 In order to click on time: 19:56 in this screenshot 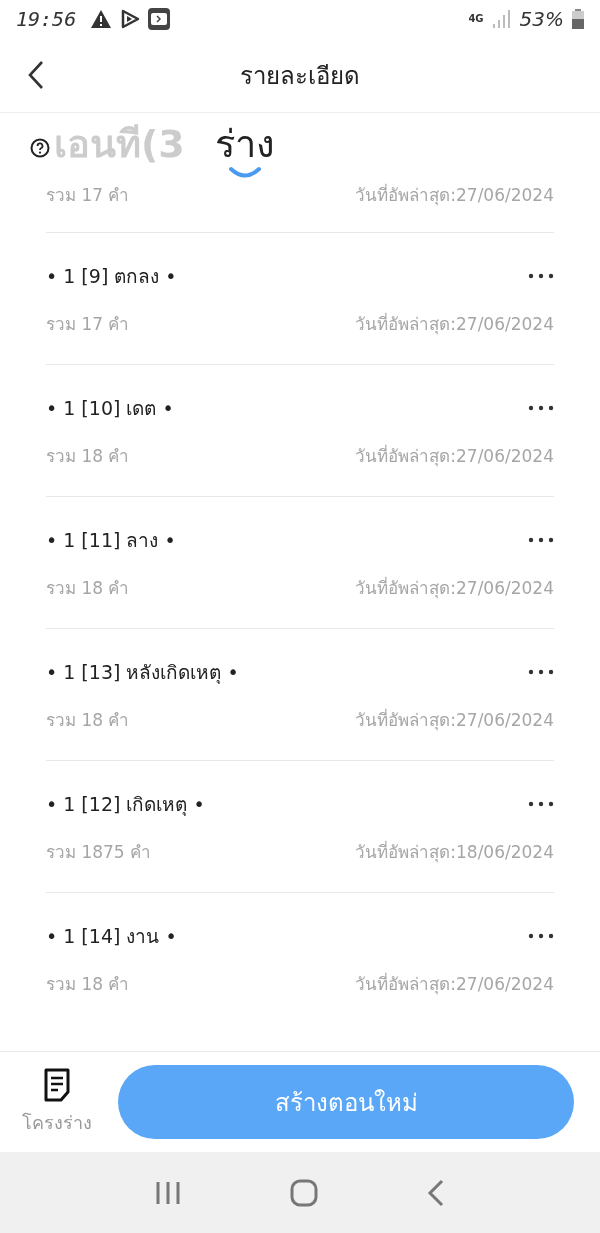, I will do `click(46, 19)`.